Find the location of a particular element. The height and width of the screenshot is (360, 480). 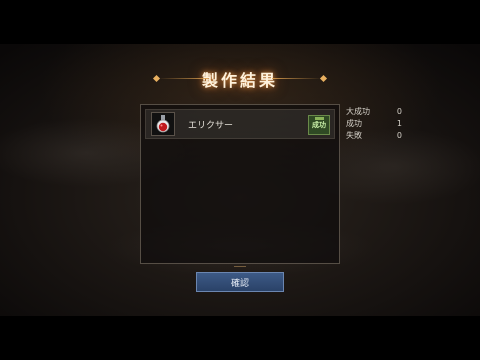

stat-value: 1 is located at coordinates (399, 123).